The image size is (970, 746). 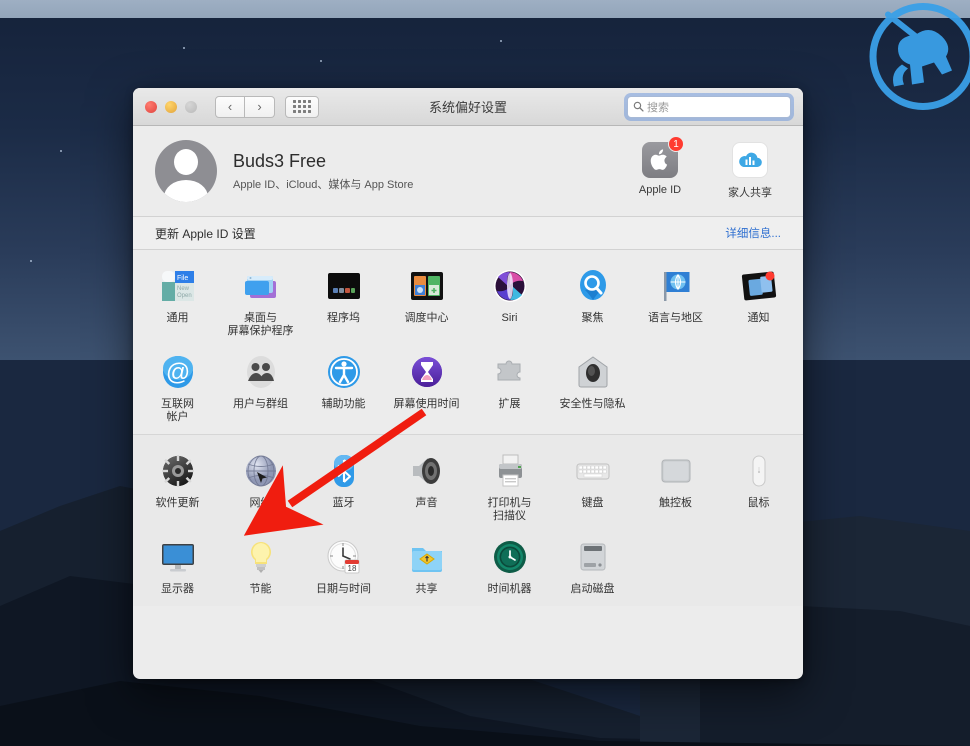 I want to click on pref-time-machine: 时间机器, so click(x=509, y=564).